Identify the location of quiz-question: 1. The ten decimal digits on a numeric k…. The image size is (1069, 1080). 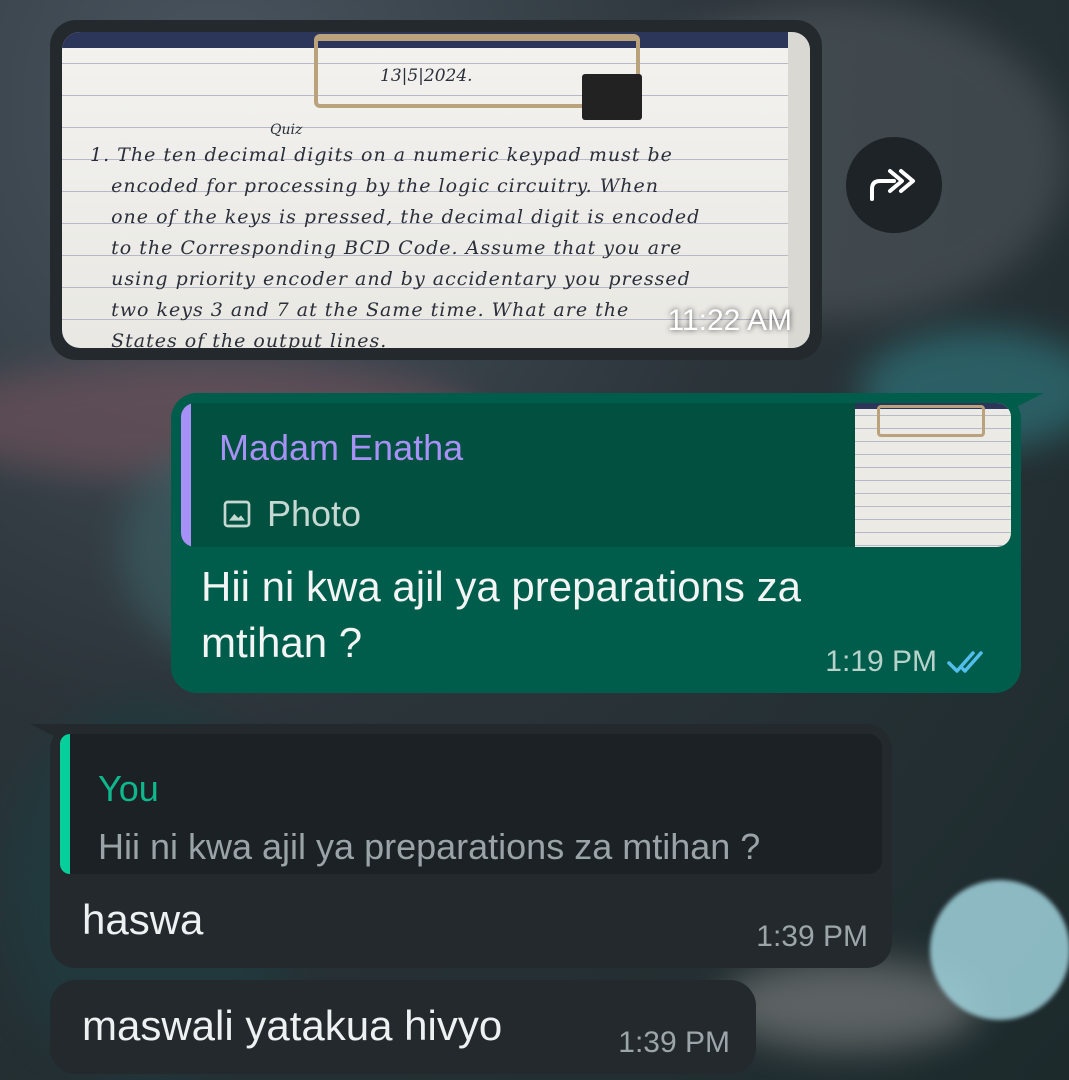
(395, 246).